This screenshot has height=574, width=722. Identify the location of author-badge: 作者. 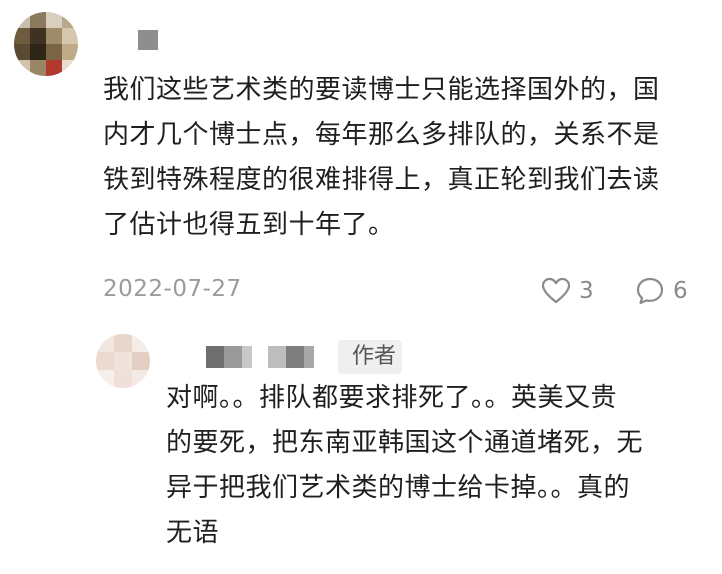
(370, 357).